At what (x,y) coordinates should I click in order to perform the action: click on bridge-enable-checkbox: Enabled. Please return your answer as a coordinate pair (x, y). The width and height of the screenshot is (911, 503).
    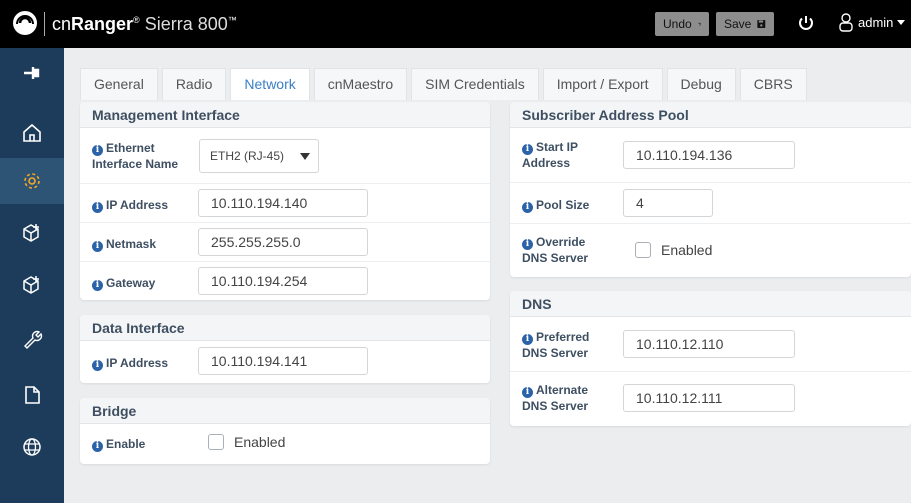
    Looking at the image, I should click on (246, 442).